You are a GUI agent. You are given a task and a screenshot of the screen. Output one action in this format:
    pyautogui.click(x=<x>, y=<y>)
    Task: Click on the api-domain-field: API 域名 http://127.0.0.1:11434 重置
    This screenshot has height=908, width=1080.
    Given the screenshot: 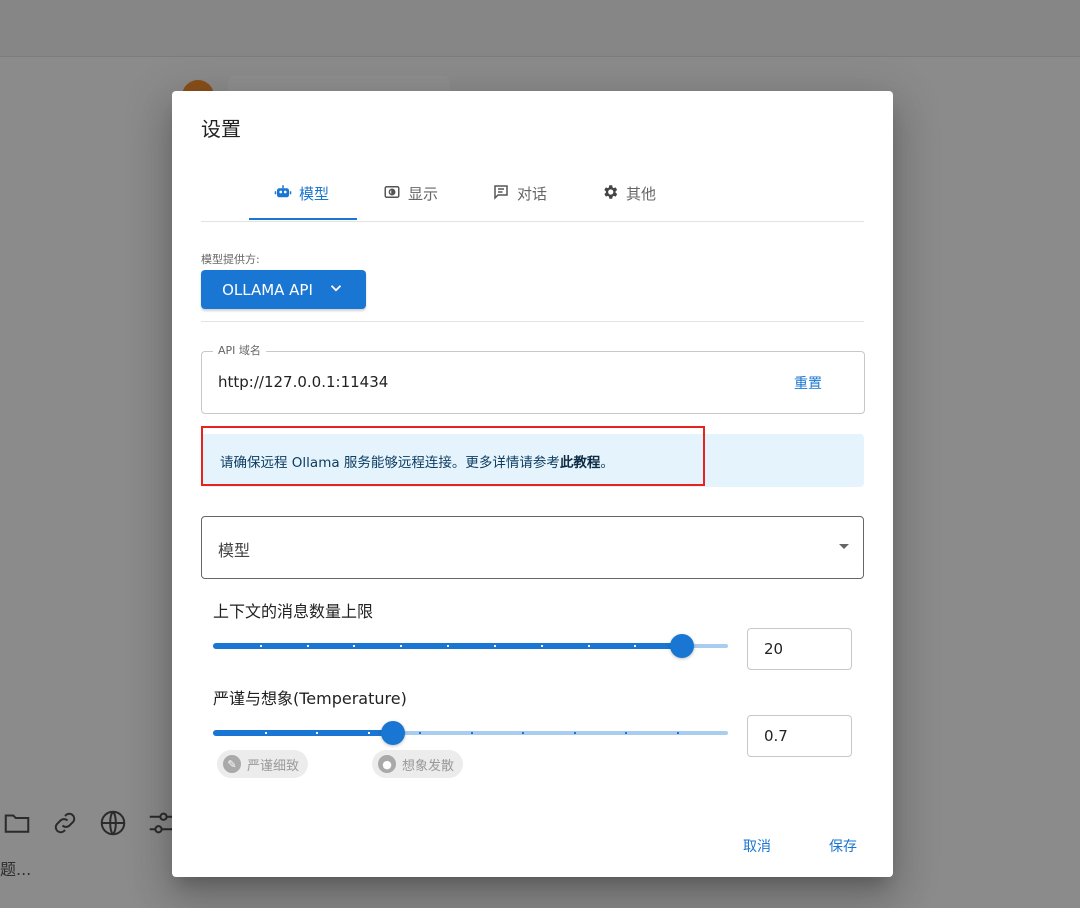 What is the action you would take?
    pyautogui.click(x=533, y=378)
    